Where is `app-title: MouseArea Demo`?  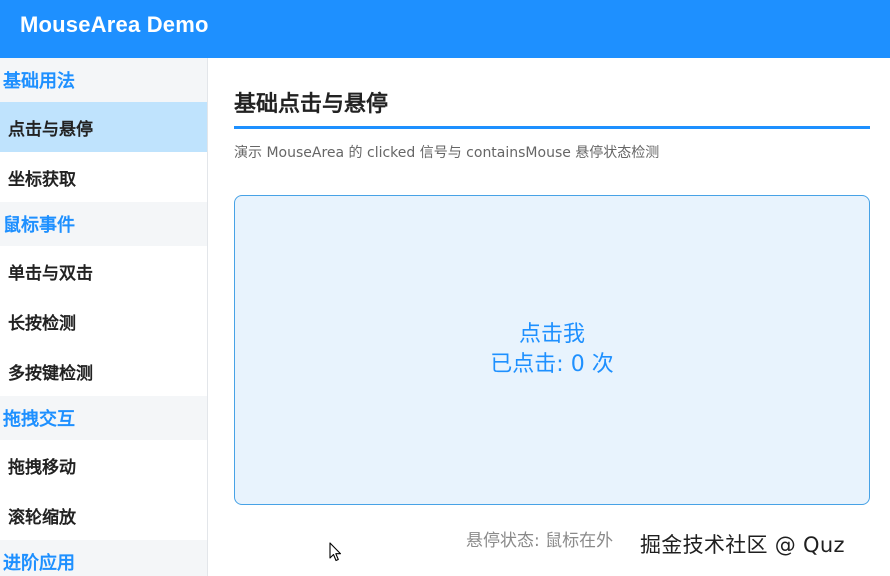
app-title: MouseArea Demo is located at coordinates (114, 24).